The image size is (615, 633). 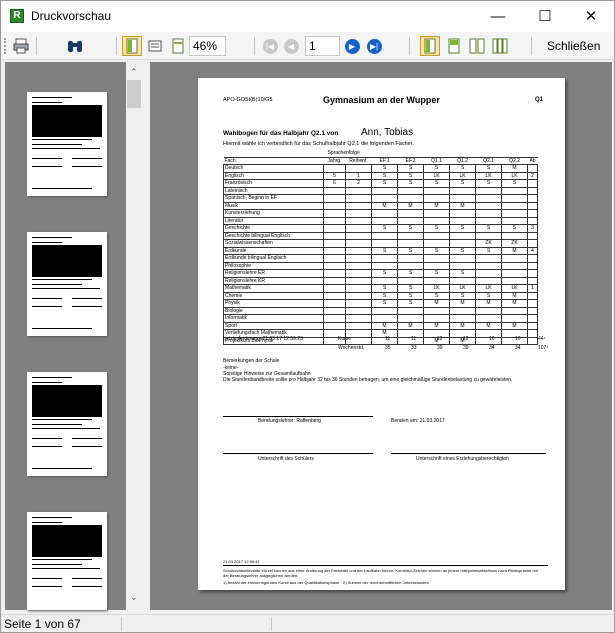 I want to click on multi-page-layout-button, so click(x=500, y=46).